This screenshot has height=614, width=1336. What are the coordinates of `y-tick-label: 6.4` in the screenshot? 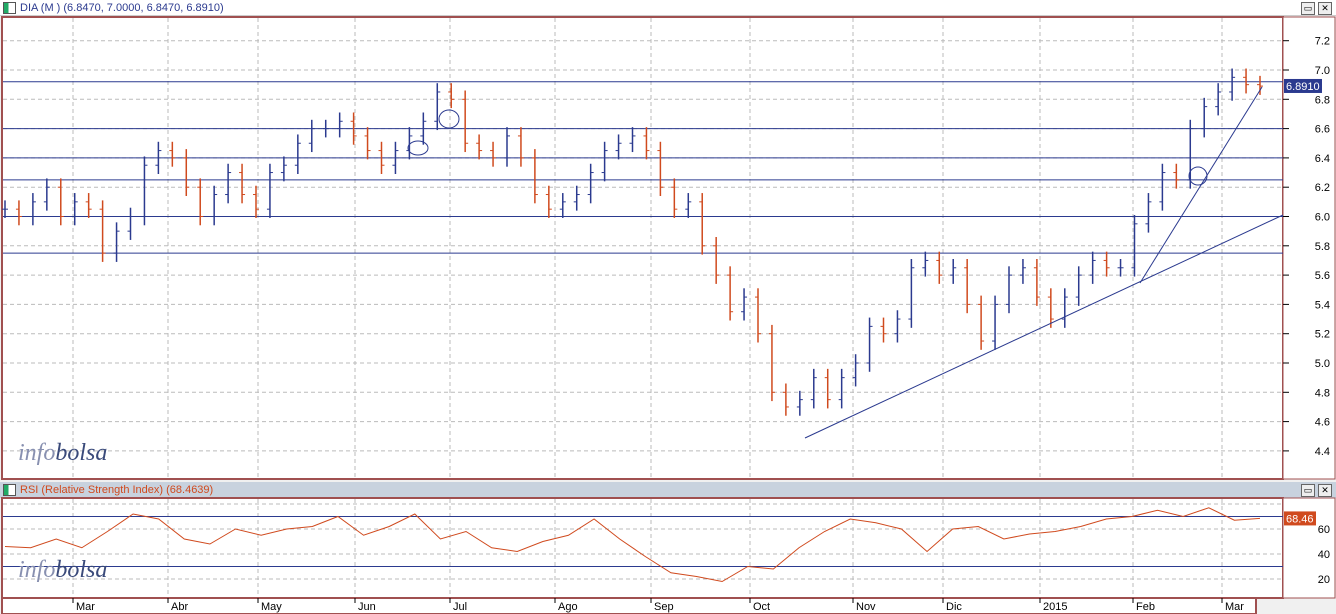 It's located at (1322, 159).